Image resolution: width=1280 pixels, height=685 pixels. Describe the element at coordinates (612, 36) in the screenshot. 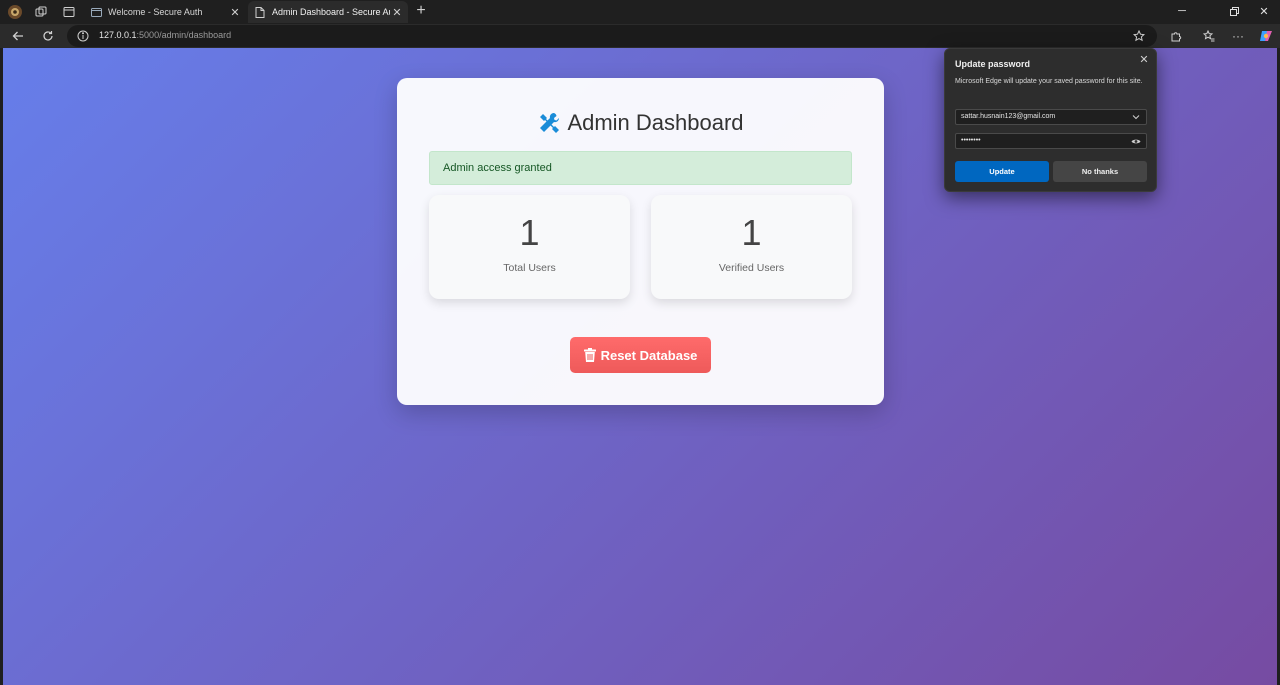

I see `address-bar: 127.0.0.1:5000/admin/dashboard` at that location.